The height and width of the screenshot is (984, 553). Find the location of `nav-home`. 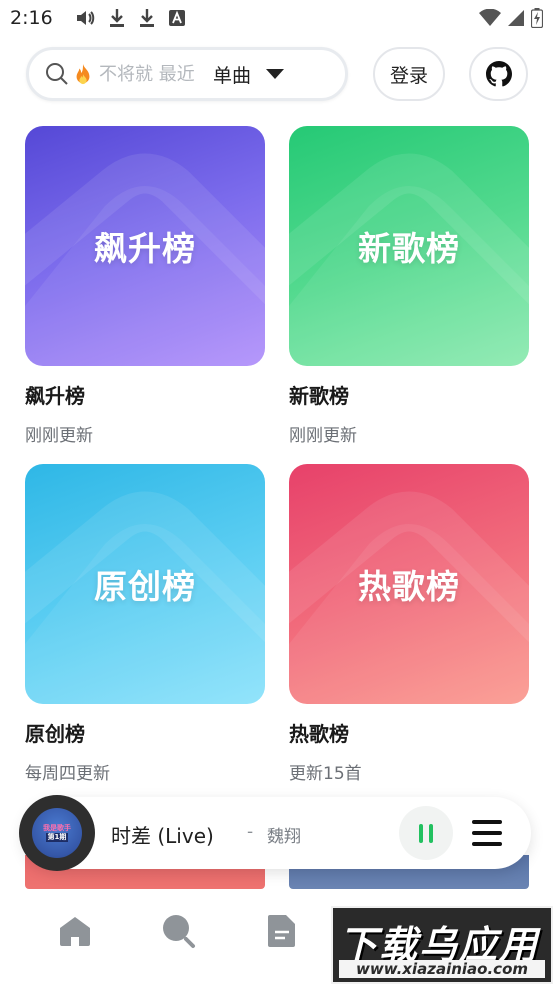

nav-home is located at coordinates (75, 931).